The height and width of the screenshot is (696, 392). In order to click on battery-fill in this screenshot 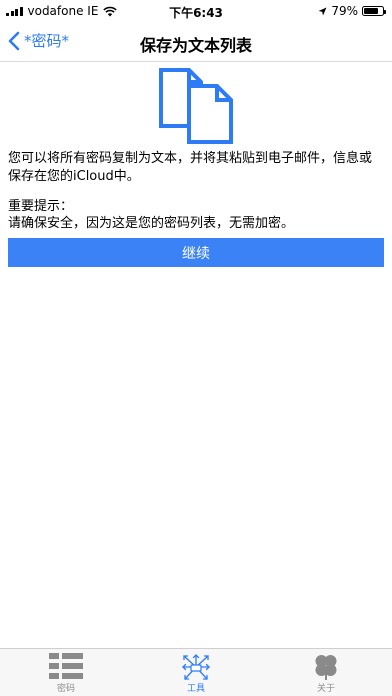, I will do `click(371, 11)`.